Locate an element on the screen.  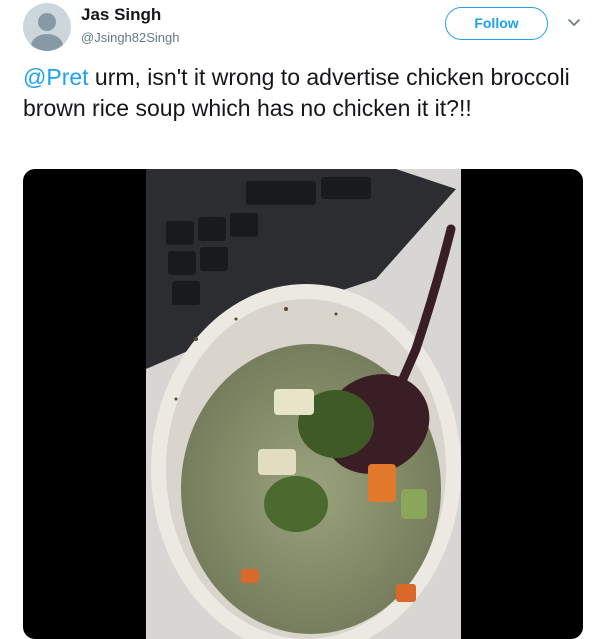
chevron-down-icon is located at coordinates (574, 22).